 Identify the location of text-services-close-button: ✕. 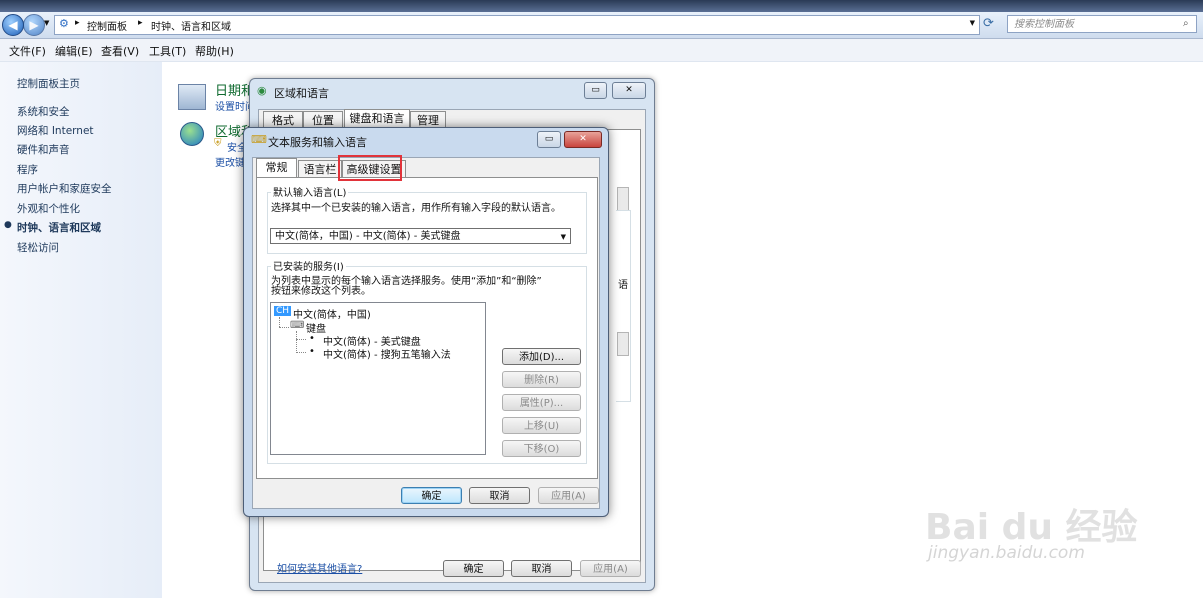
(583, 139).